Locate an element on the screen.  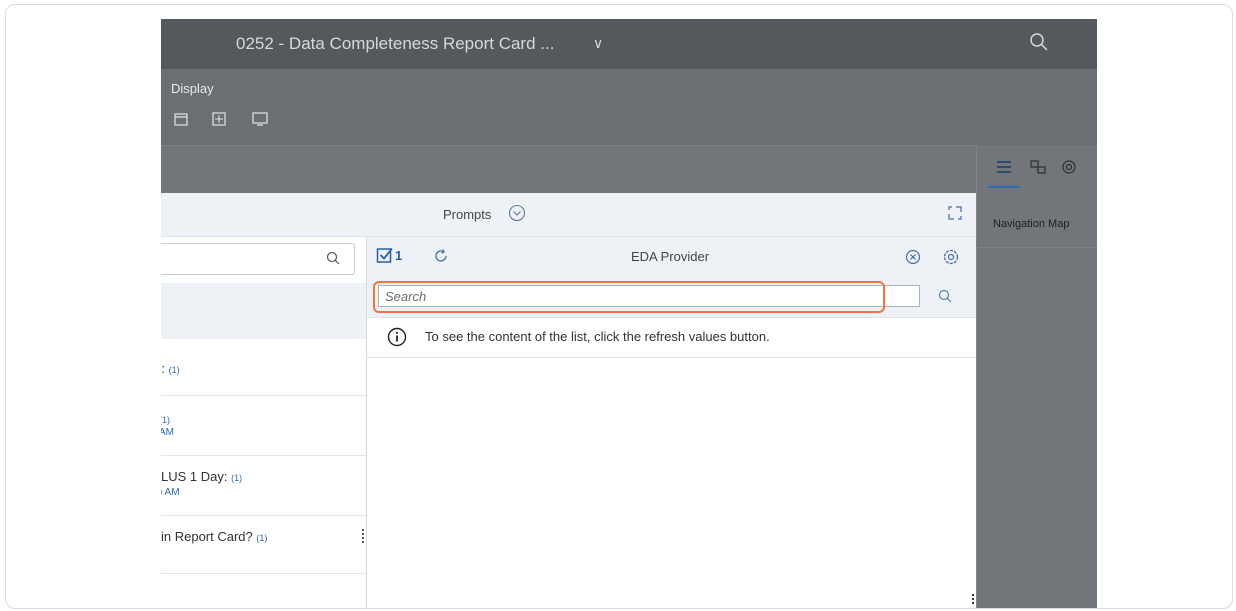
settings-gear-icon is located at coordinates (1069, 169).